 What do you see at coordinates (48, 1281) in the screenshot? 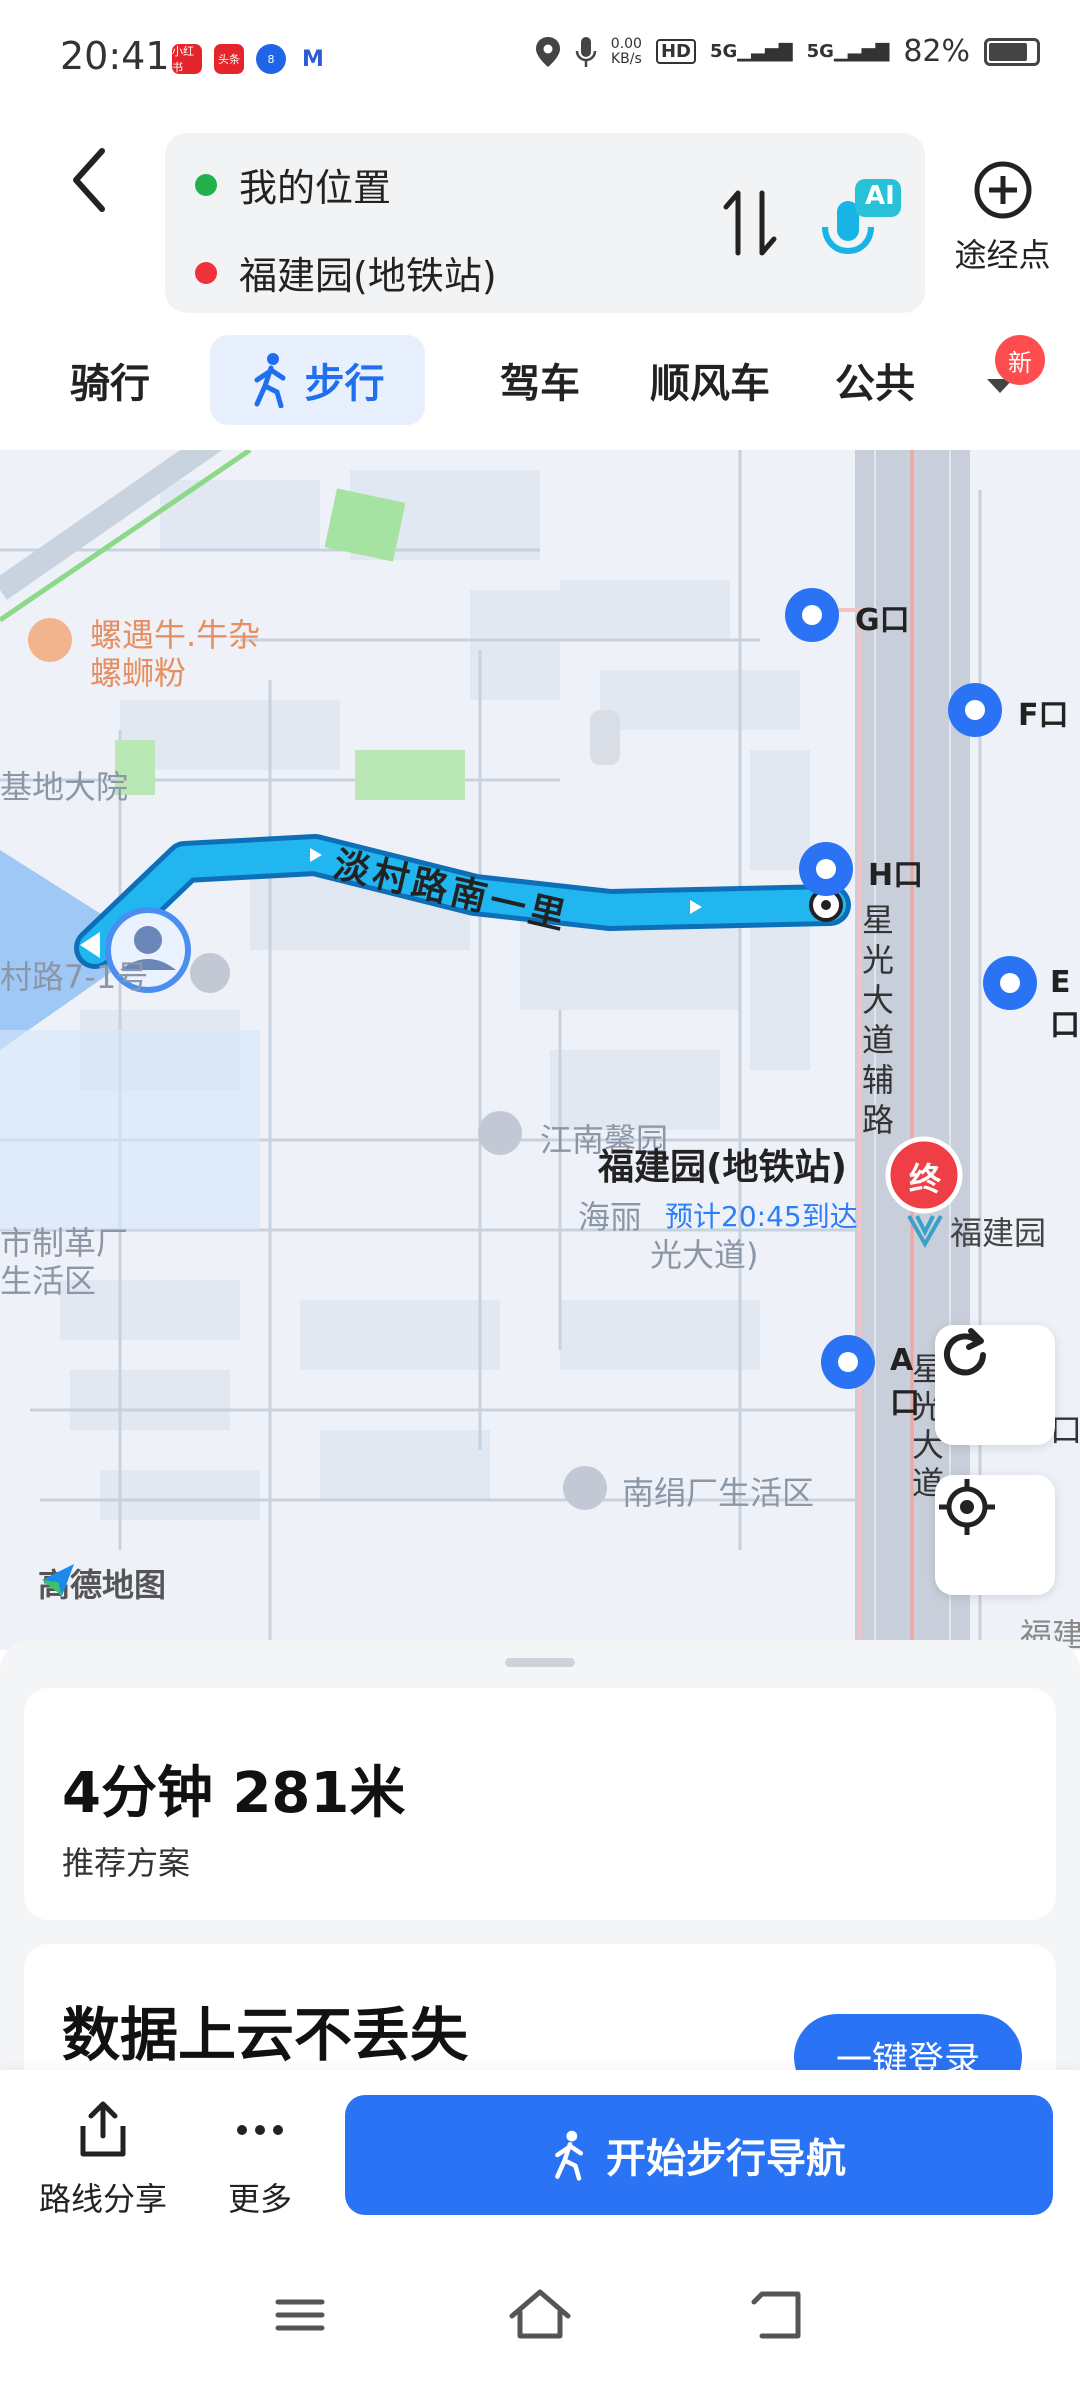
I see `poi-factory-label-2: 生活区` at bounding box center [48, 1281].